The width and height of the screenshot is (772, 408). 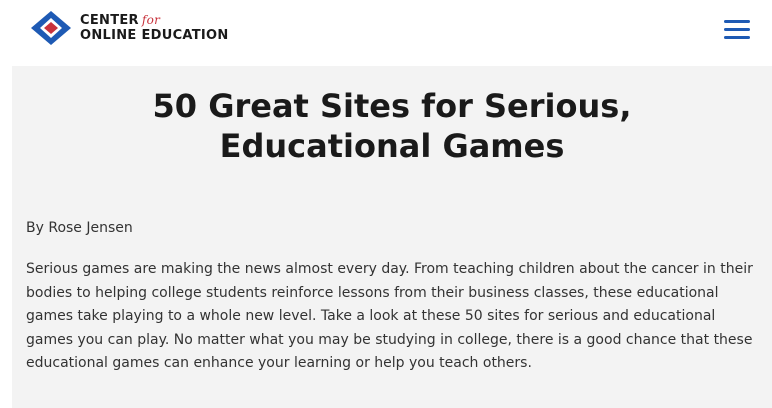 I want to click on logo-text-online-education: ONLINE EDUCATION, so click(x=154, y=35).